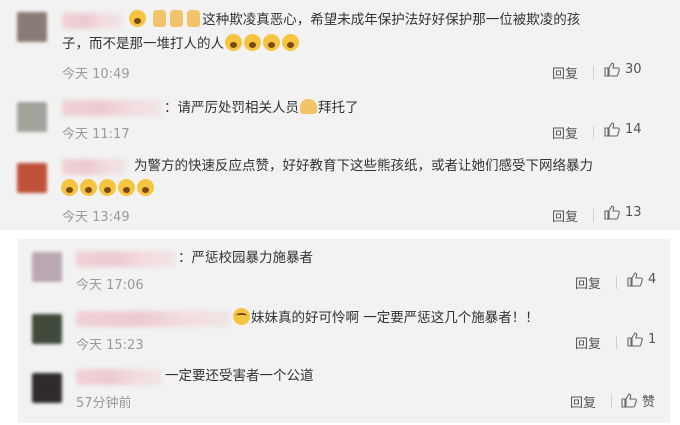 The image size is (680, 425). I want to click on comment-emojis, so click(107, 189).